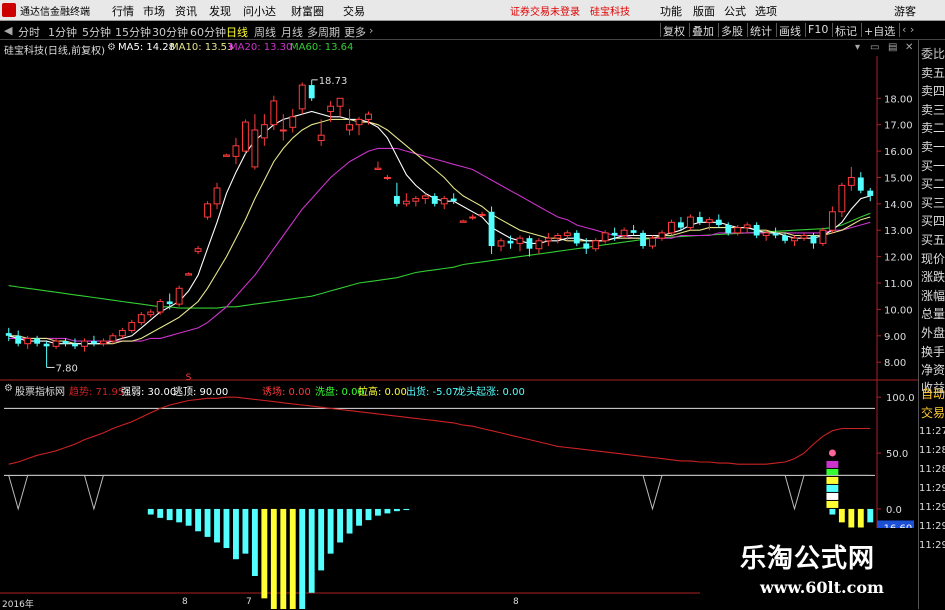  Describe the element at coordinates (673, 30) in the screenshot. I see `btn-adjust: 复权` at that location.